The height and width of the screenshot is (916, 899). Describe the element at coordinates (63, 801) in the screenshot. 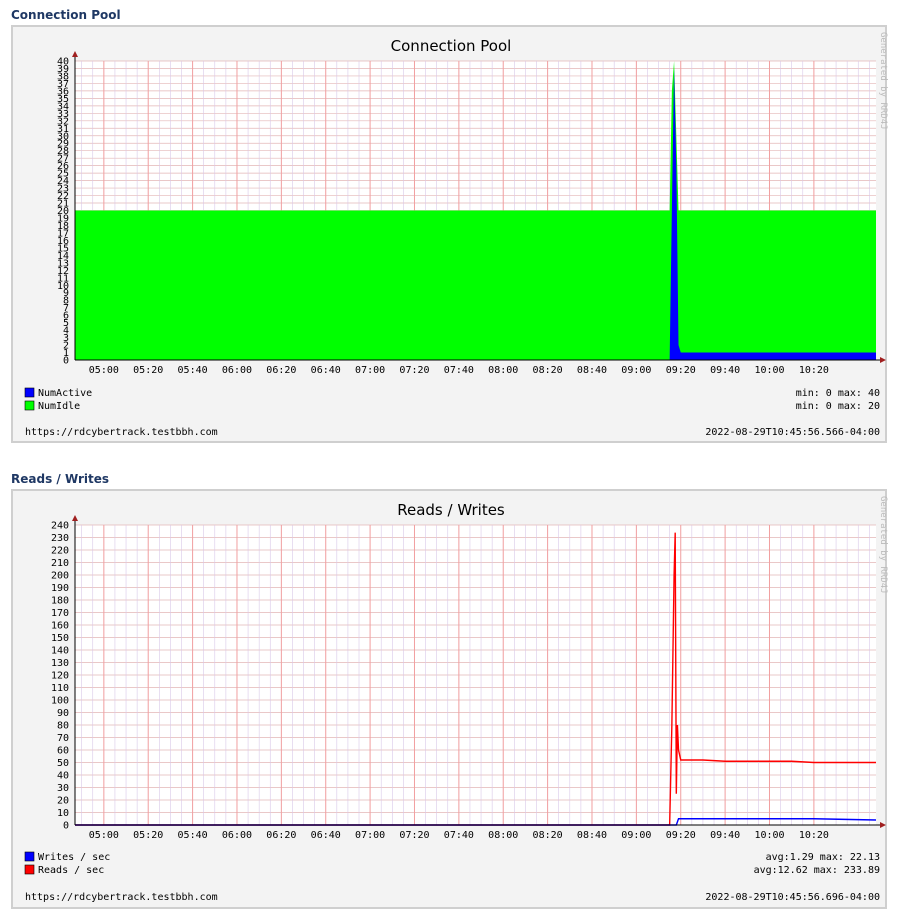

I see `y-tick-label: 20` at that location.